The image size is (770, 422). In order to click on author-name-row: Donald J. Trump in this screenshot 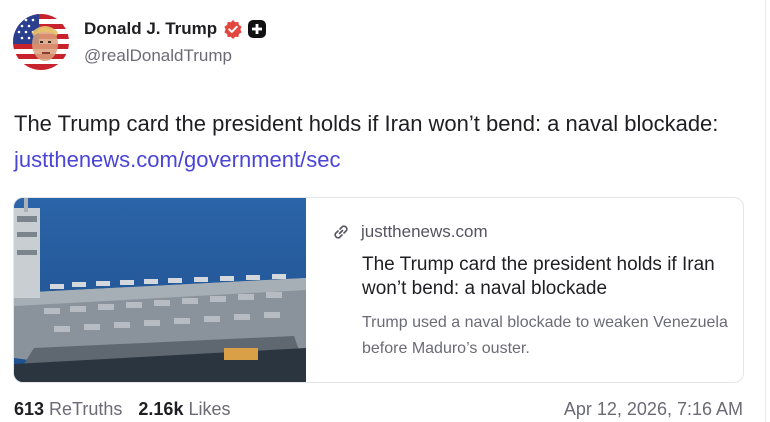, I will do `click(175, 29)`.